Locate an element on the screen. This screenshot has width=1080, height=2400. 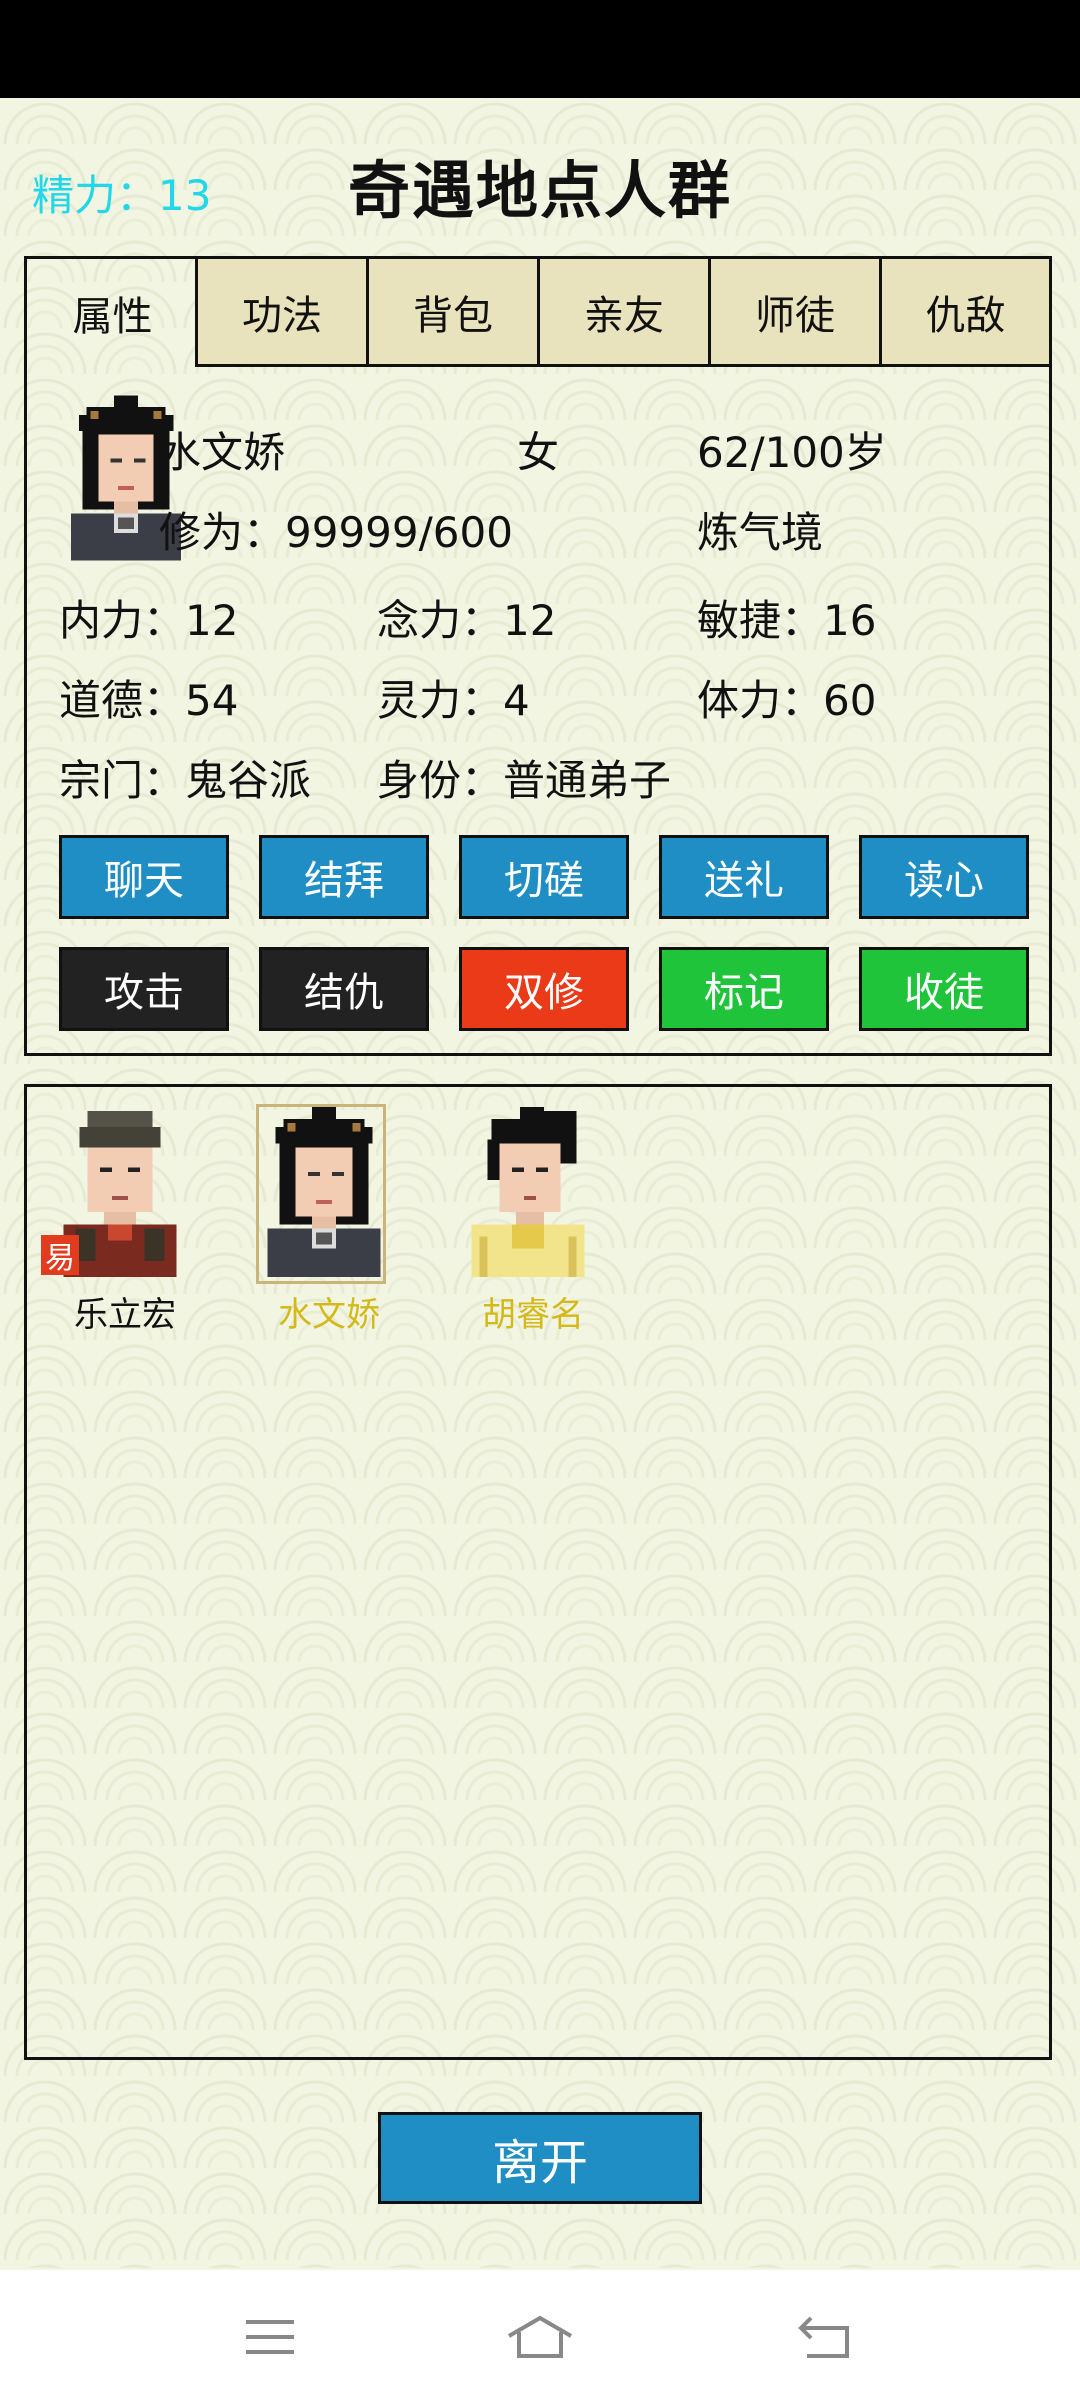
home-icon is located at coordinates (540, 2337).